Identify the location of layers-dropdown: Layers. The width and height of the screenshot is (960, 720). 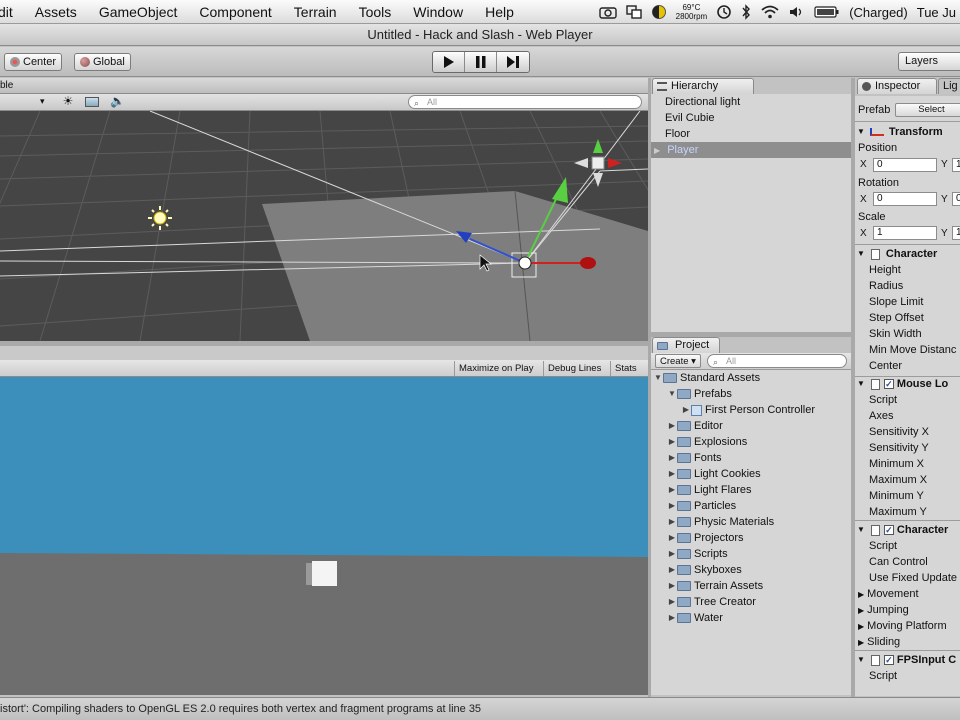
(929, 61).